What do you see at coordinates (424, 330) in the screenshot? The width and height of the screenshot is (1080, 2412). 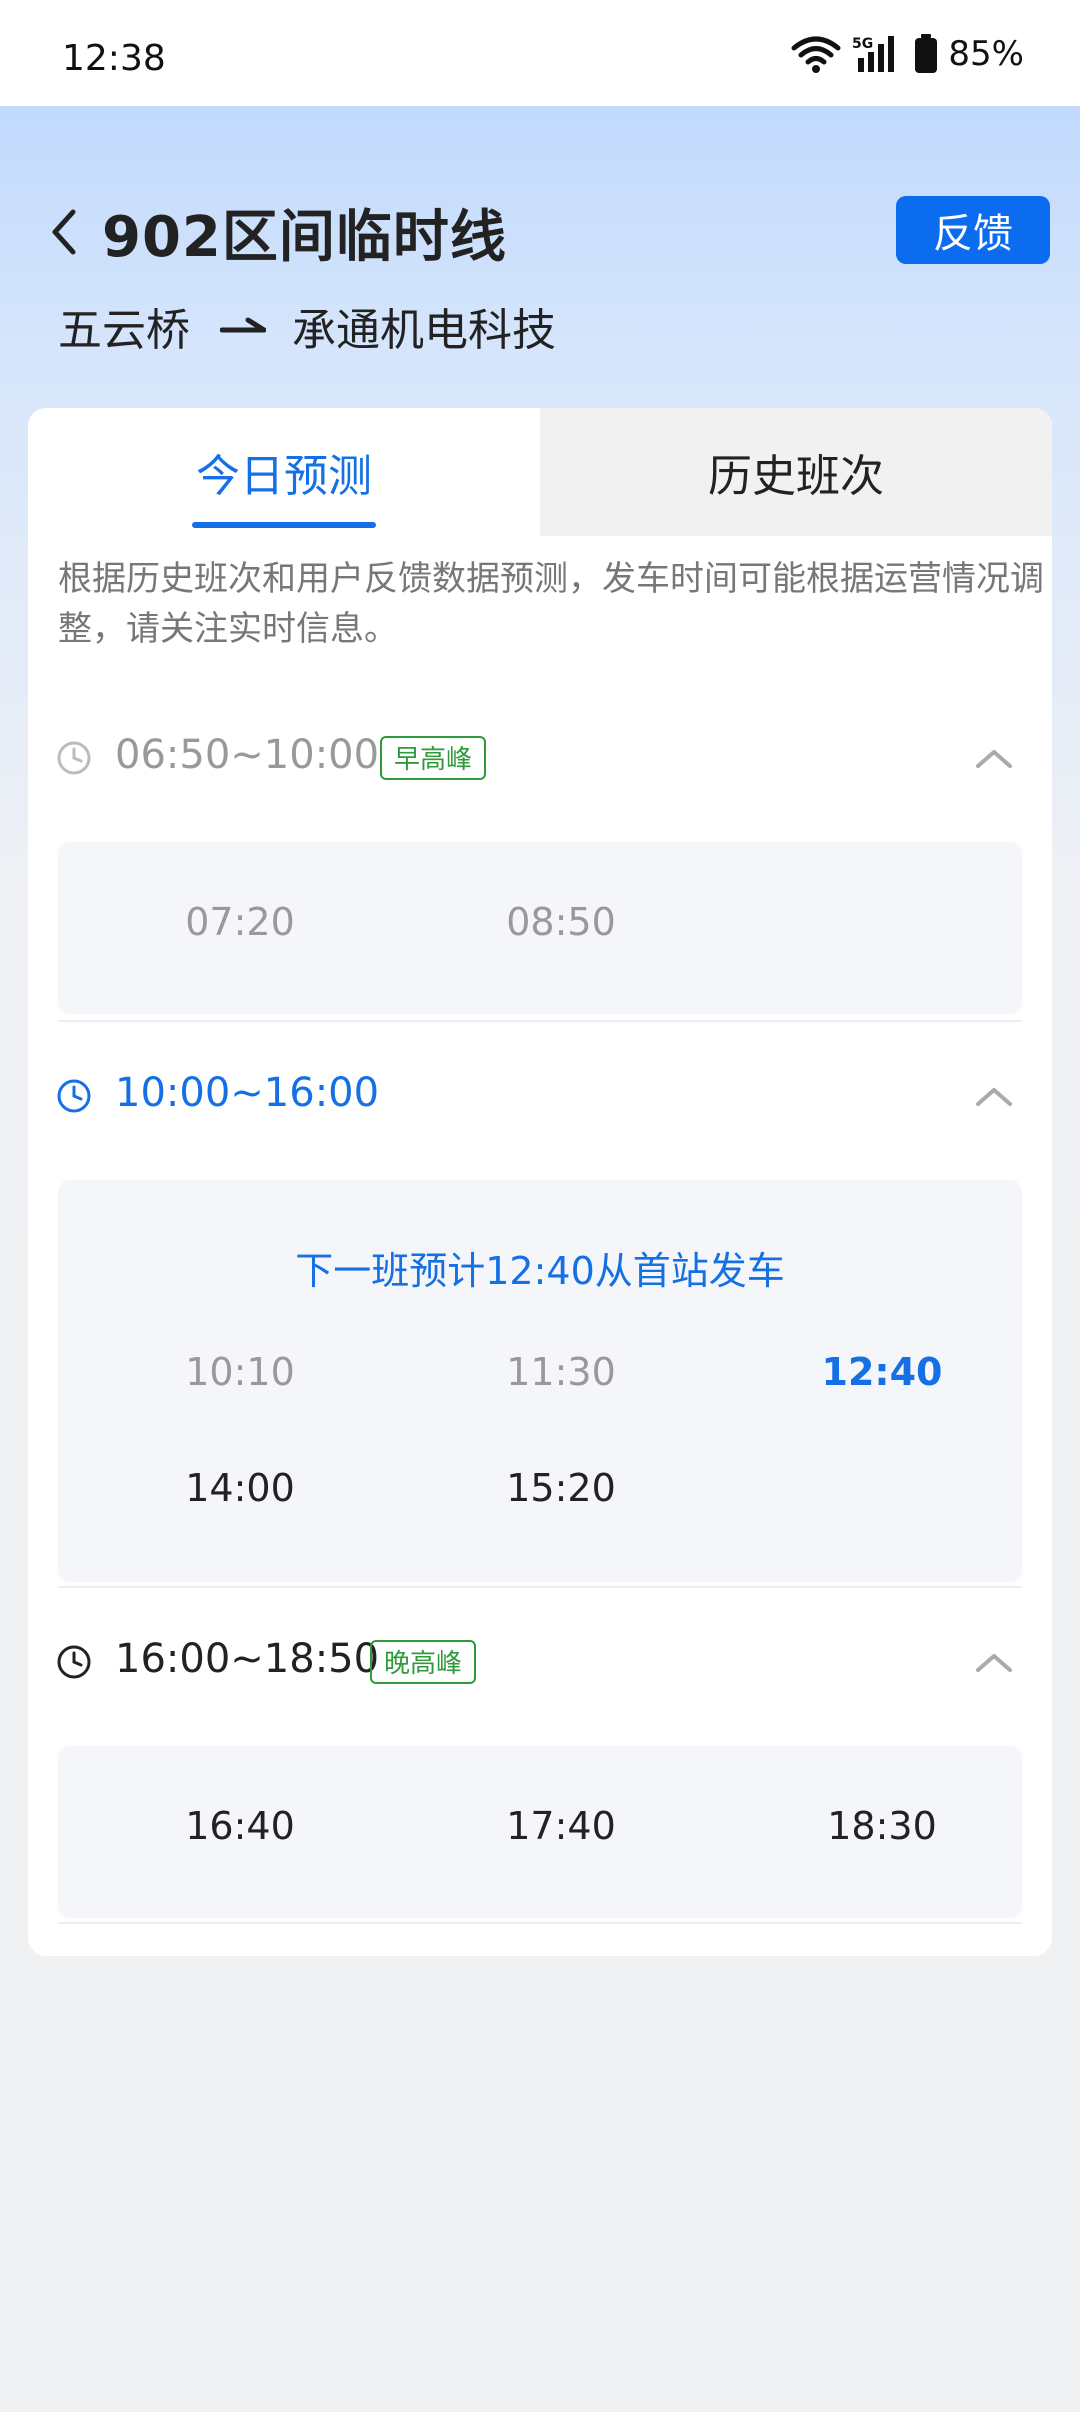 I see `to-stop: 承通机电科技` at bounding box center [424, 330].